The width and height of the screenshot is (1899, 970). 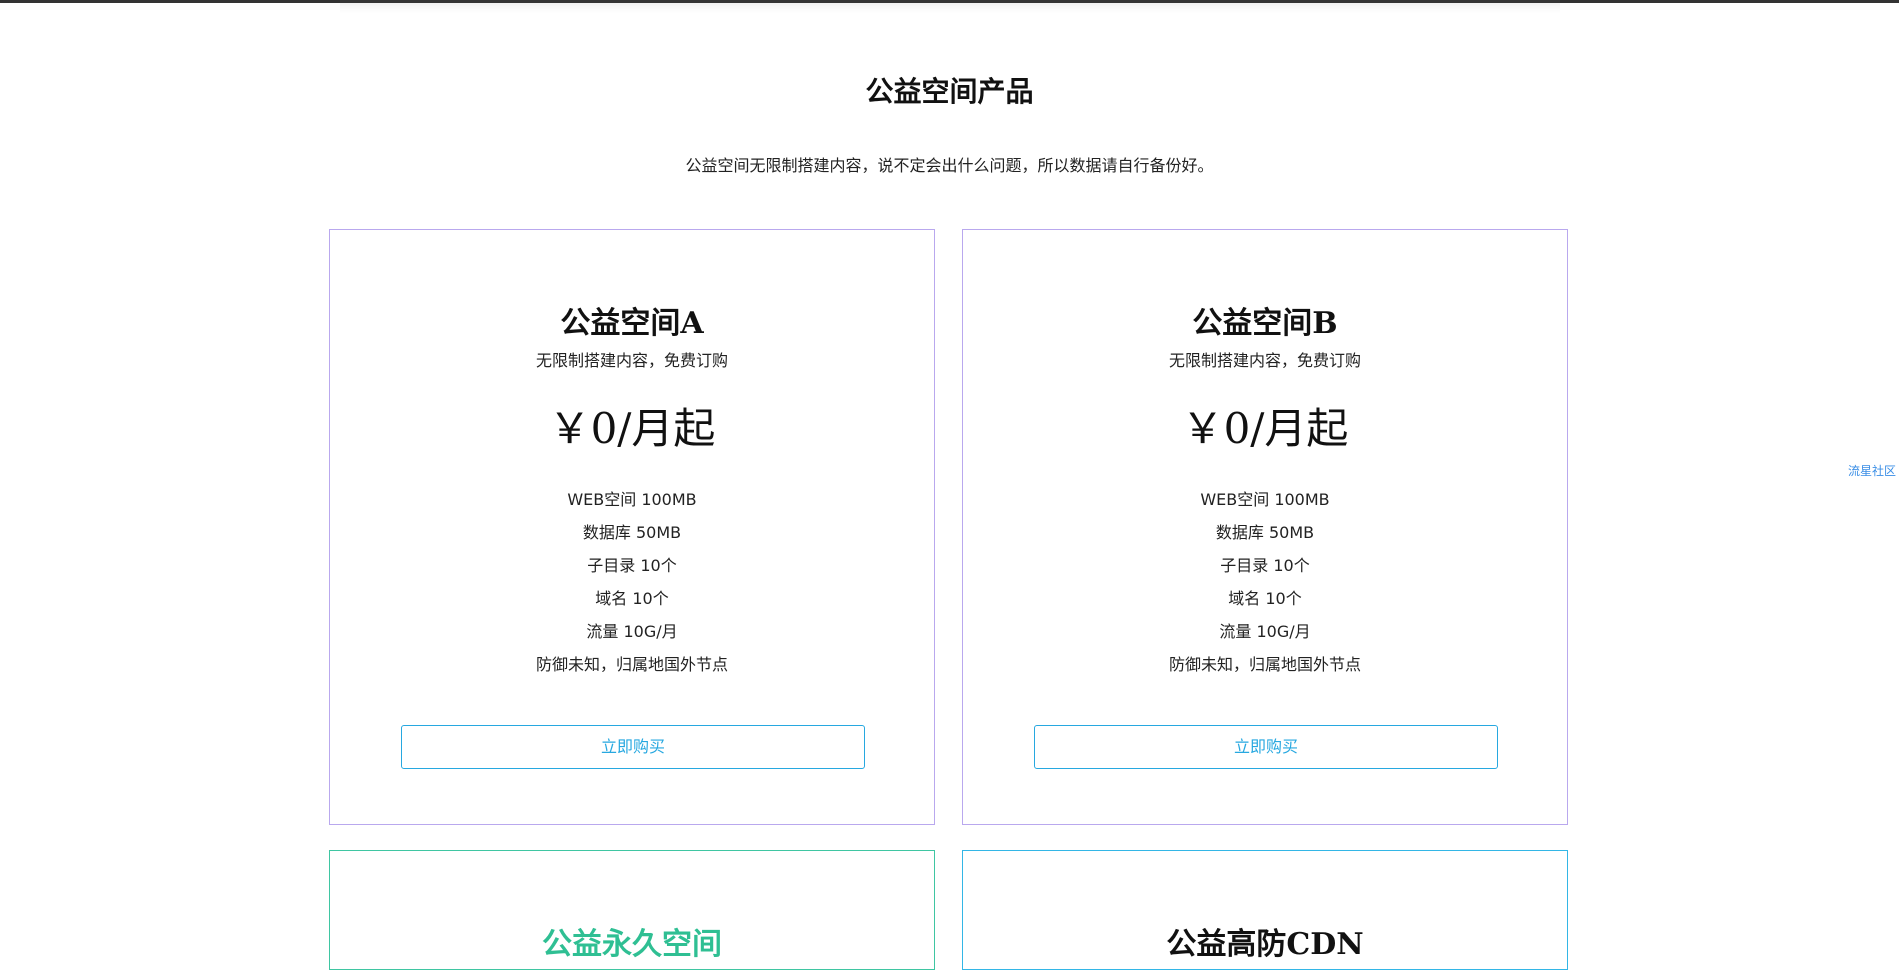 I want to click on product-title: 公益空间B, so click(x=1265, y=323).